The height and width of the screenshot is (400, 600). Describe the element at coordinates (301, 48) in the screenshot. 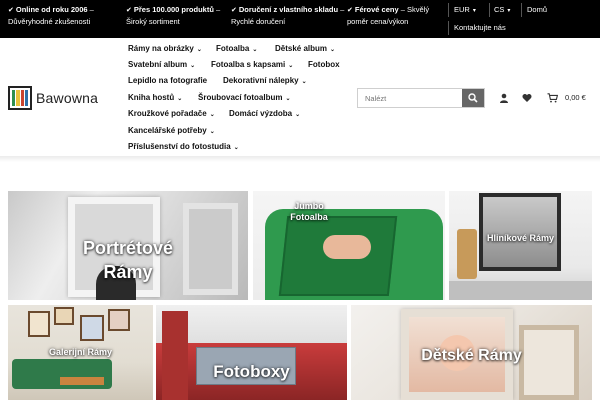

I see `nav-label: Dětské album` at that location.